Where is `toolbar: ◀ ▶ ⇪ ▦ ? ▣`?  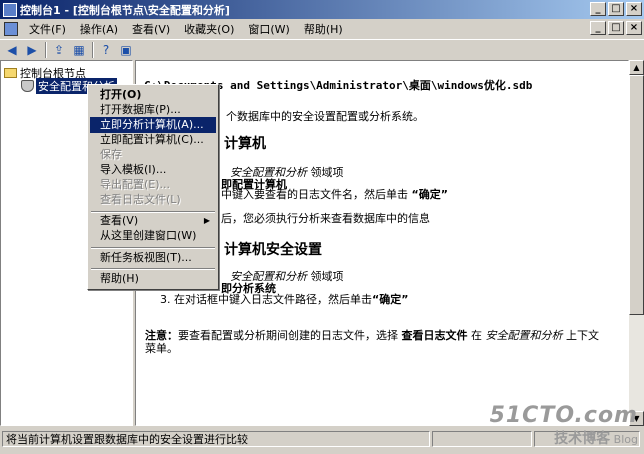 toolbar: ◀ ▶ ⇪ ▦ ? ▣ is located at coordinates (322, 49).